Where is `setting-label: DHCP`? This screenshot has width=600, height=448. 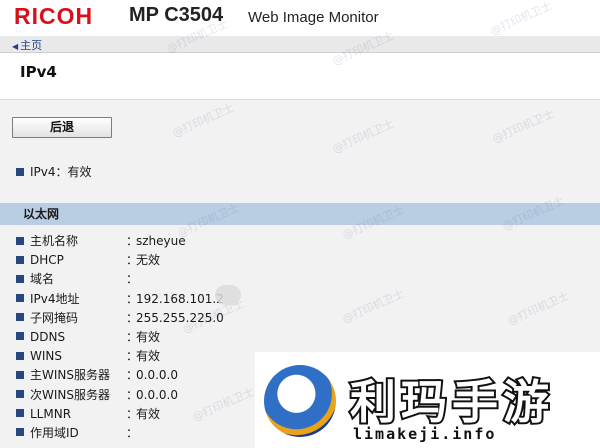
setting-label: DHCP is located at coordinates (47, 260).